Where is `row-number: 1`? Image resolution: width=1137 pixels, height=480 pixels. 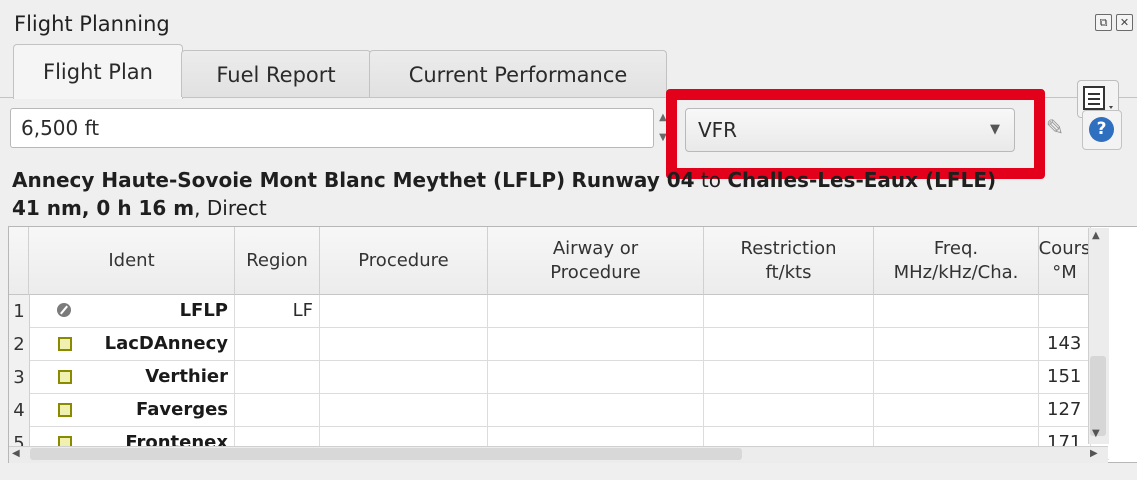 row-number: 1 is located at coordinates (19, 311).